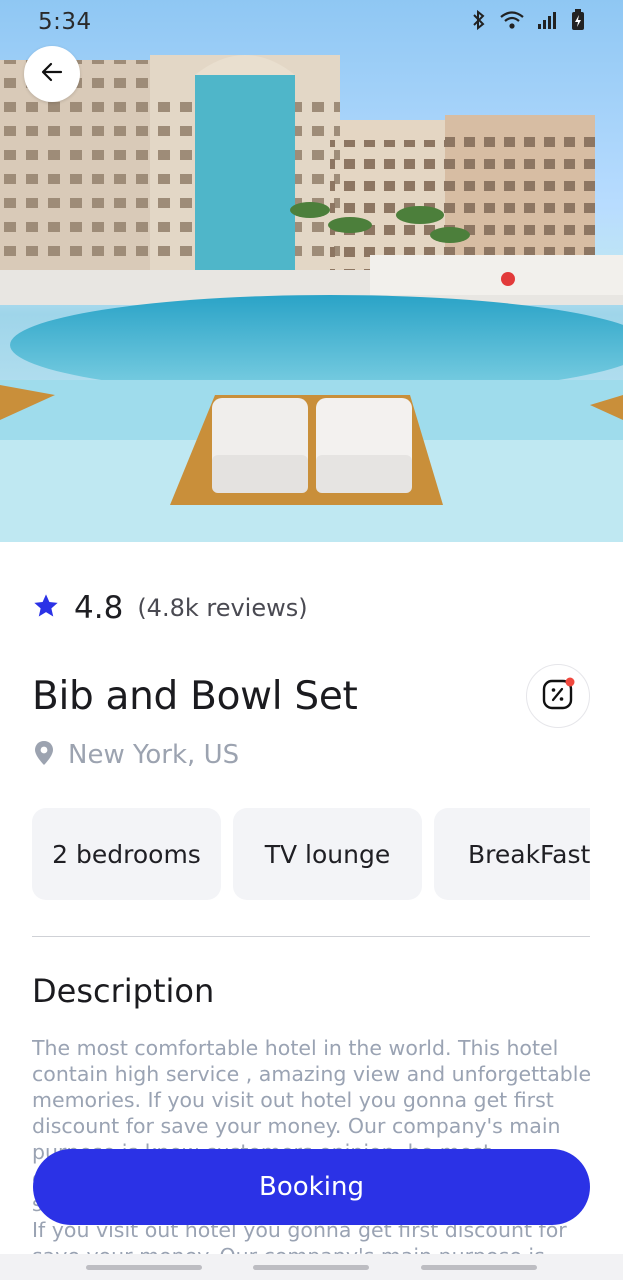 The width and height of the screenshot is (623, 1280). Describe the element at coordinates (311, 22) in the screenshot. I see `status-bar: 5:34` at that location.